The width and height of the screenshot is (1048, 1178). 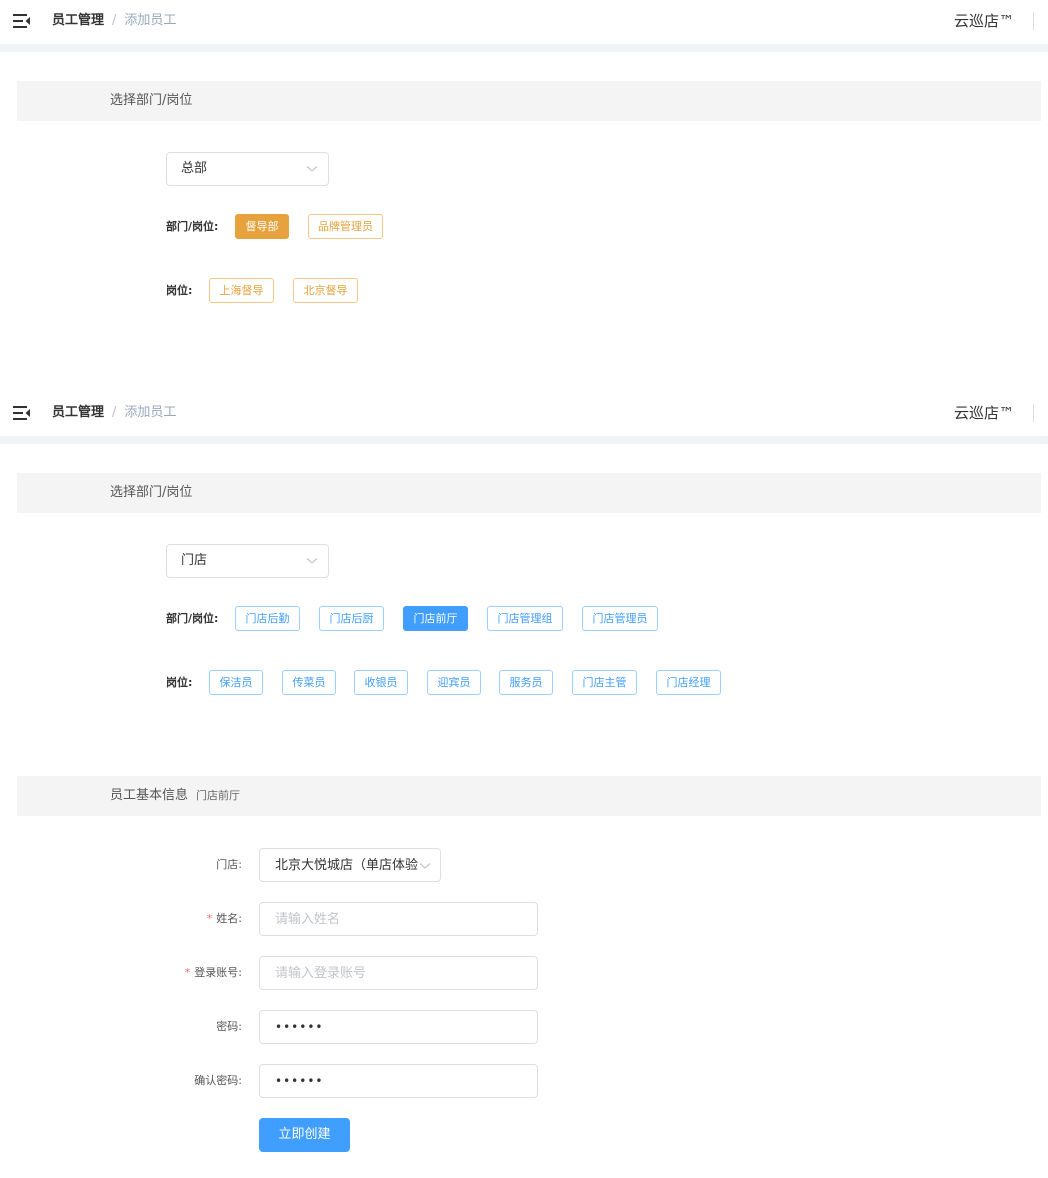 I want to click on account-placeholder: 请输入登录账号, so click(x=321, y=973).